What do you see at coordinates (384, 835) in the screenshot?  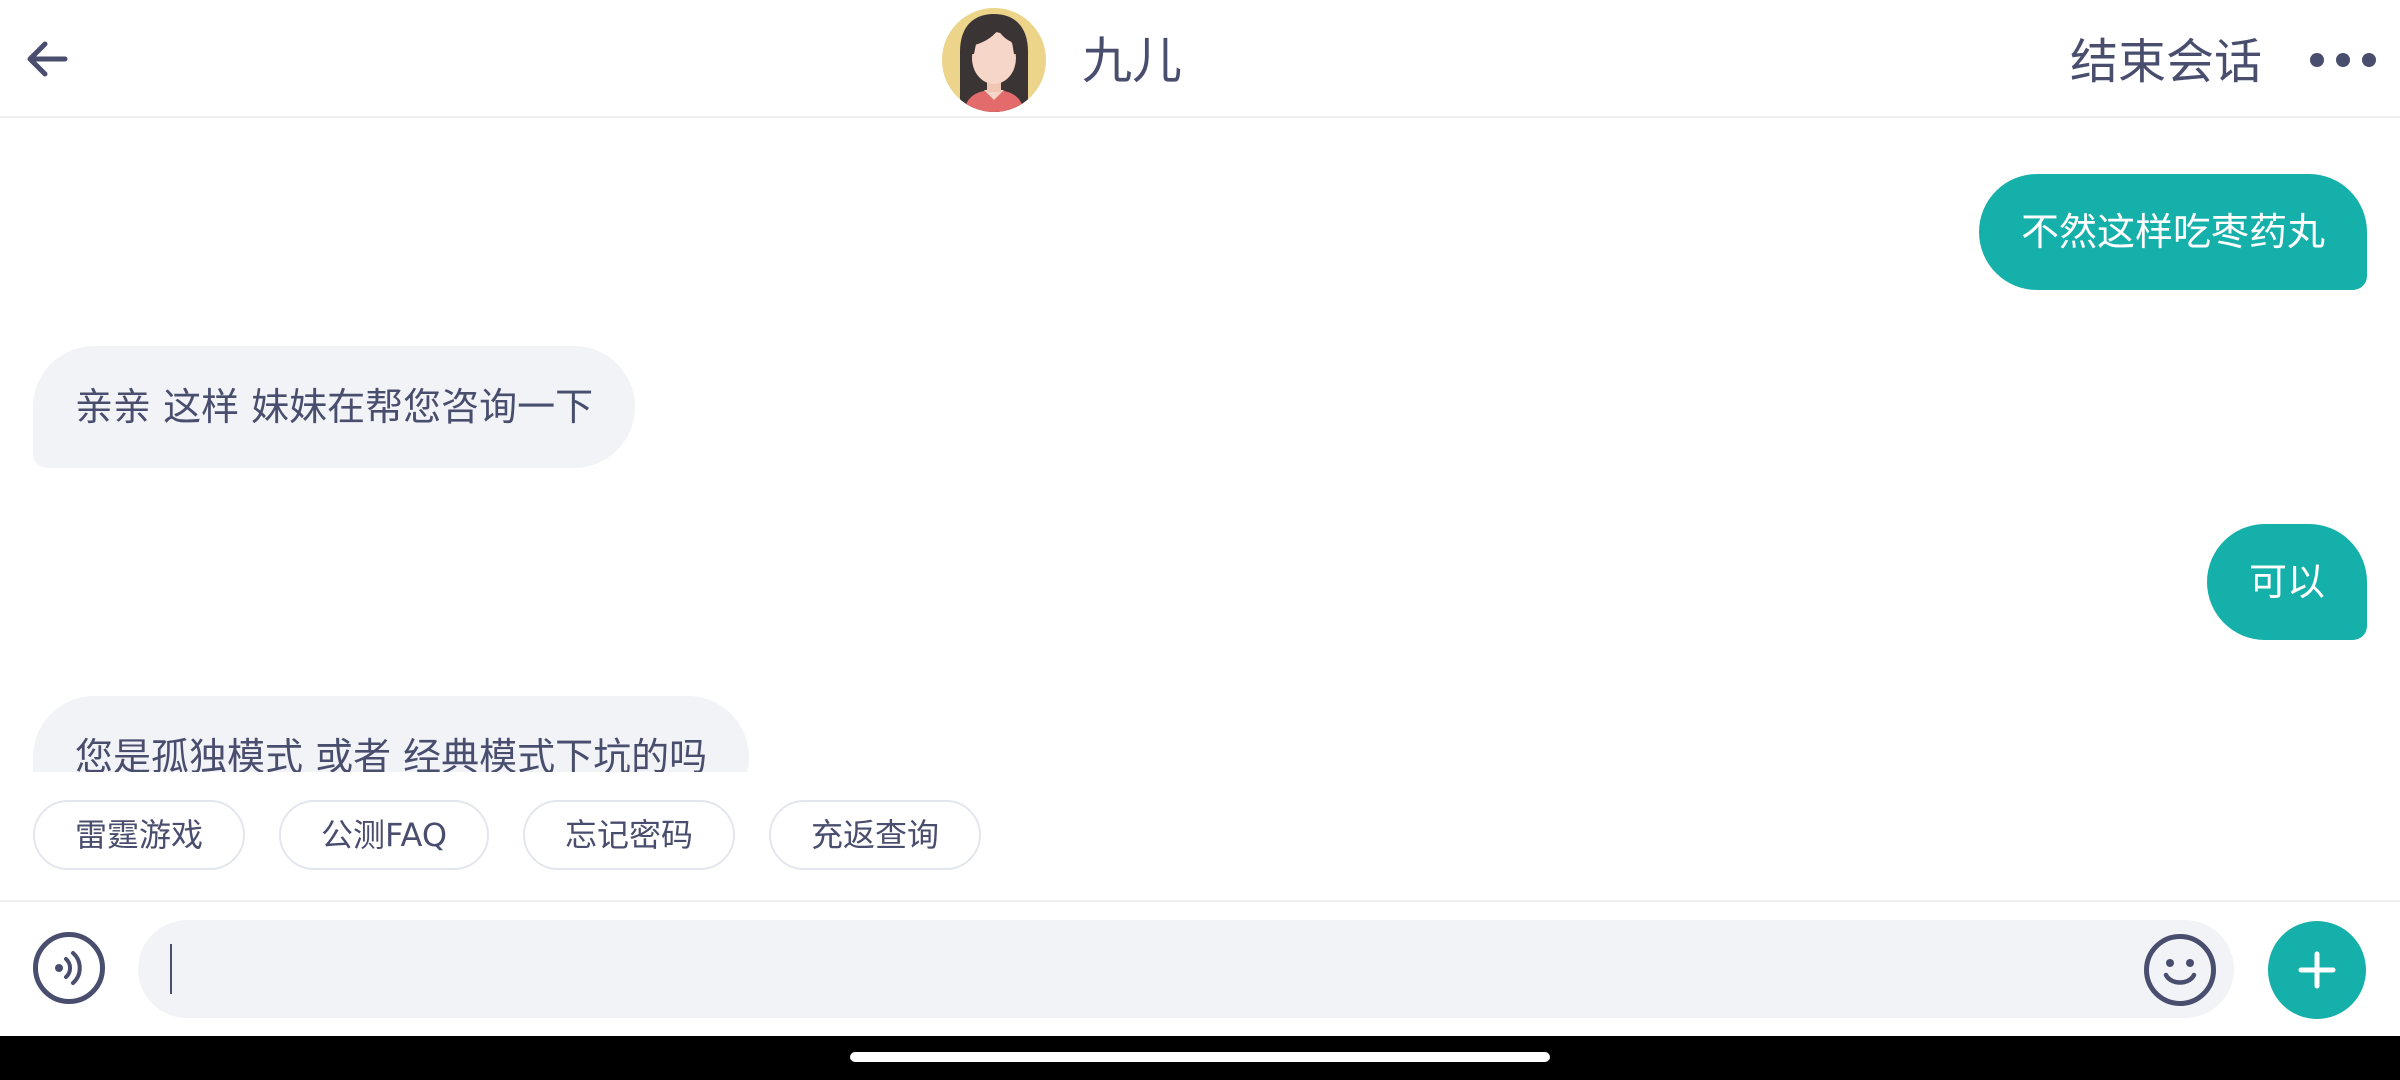 I see `quick-reply-chip: 公测FAQ` at bounding box center [384, 835].